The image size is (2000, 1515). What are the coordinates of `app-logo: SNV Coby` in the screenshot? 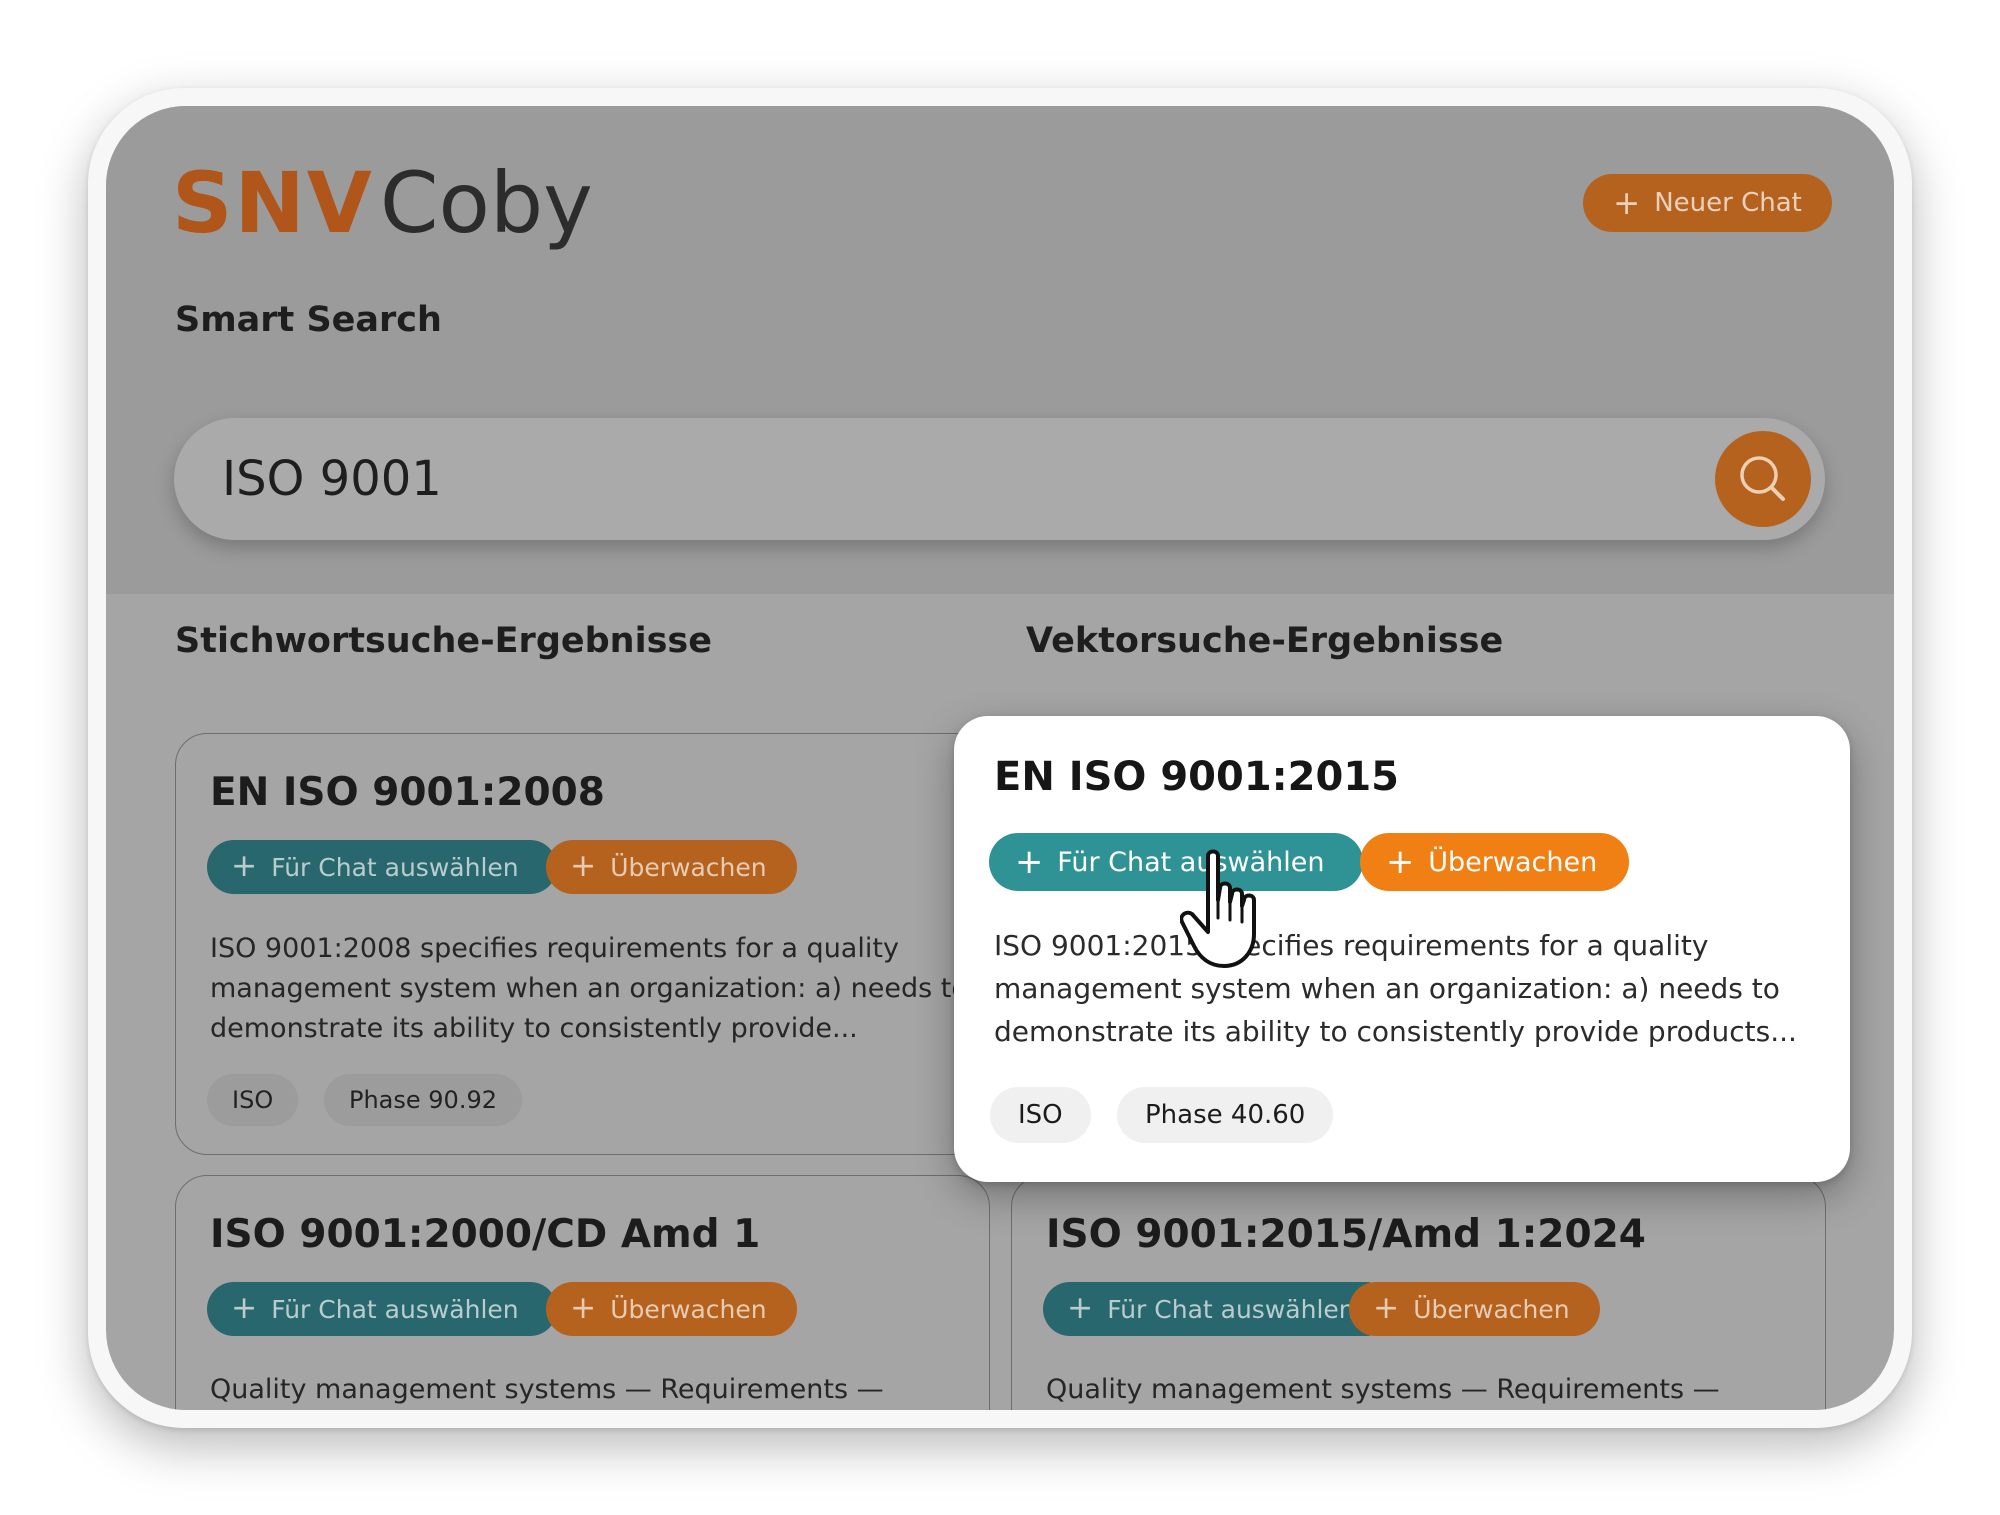 It's located at (382, 214).